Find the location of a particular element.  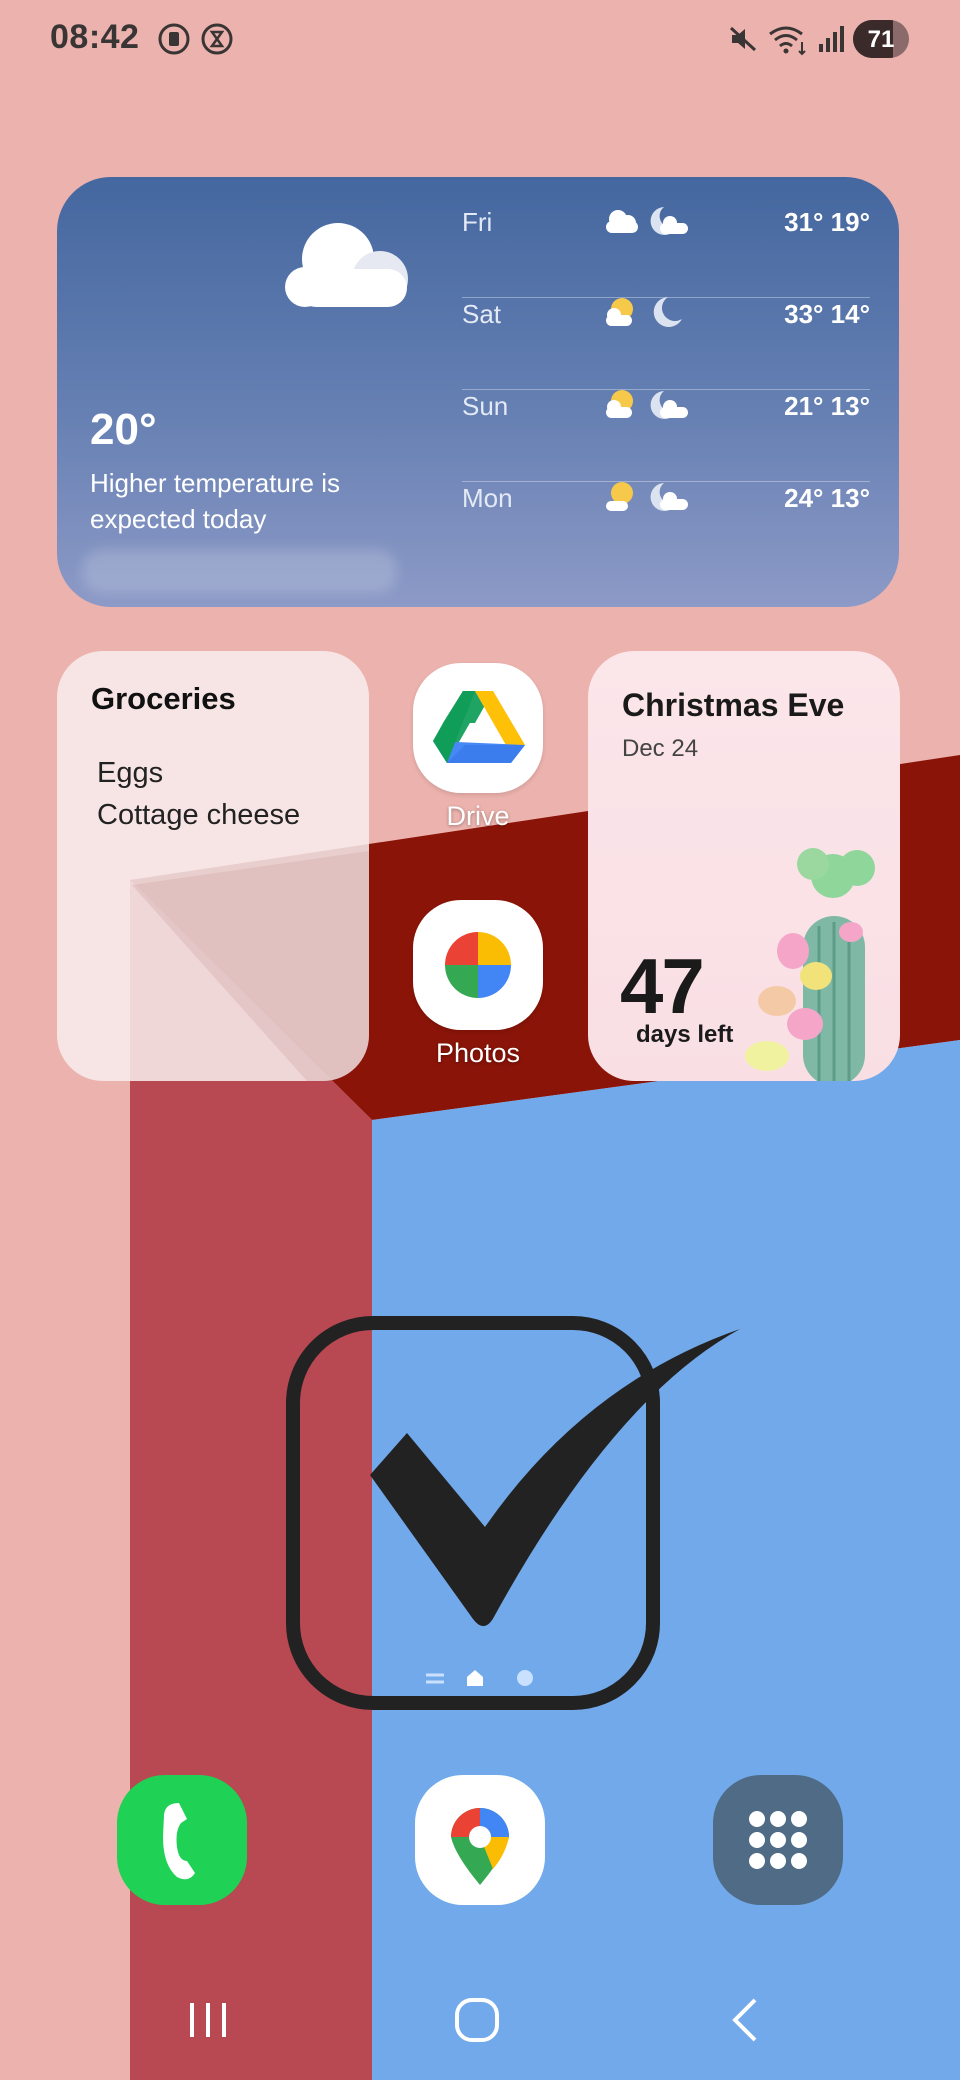

forecast-day: Sat is located at coordinates (482, 314).